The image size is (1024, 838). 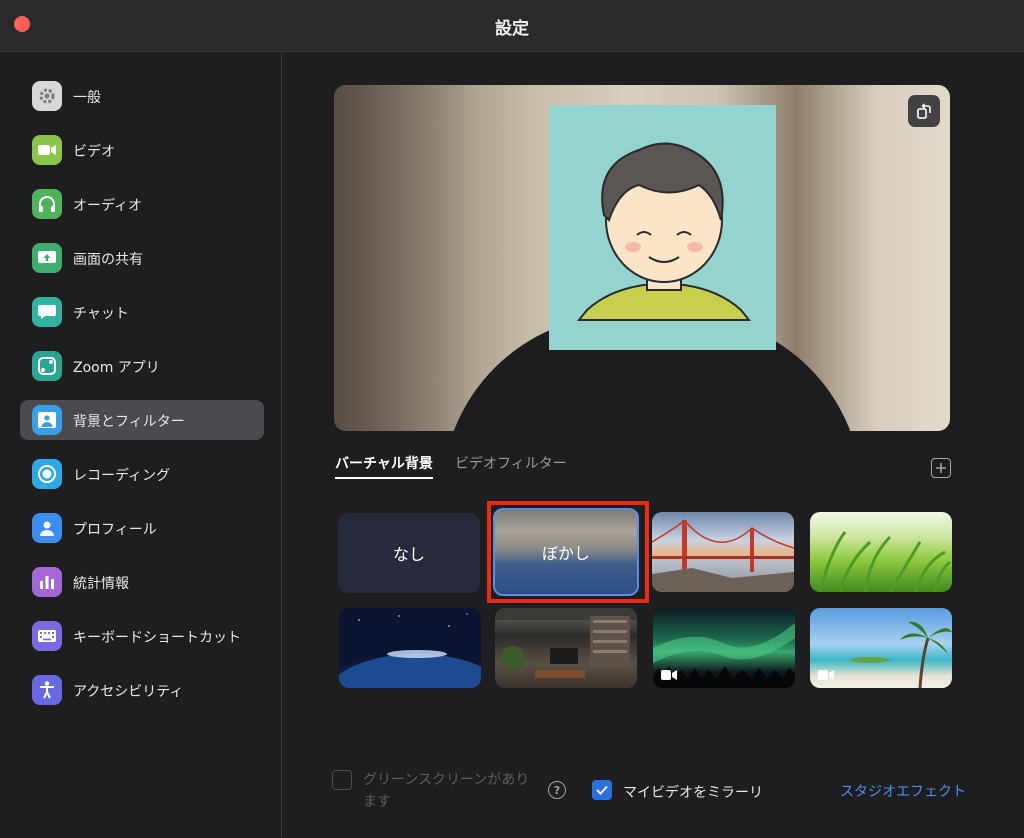 What do you see at coordinates (122, 476) in the screenshot?
I see `sidebar-item-label: レコーディング` at bounding box center [122, 476].